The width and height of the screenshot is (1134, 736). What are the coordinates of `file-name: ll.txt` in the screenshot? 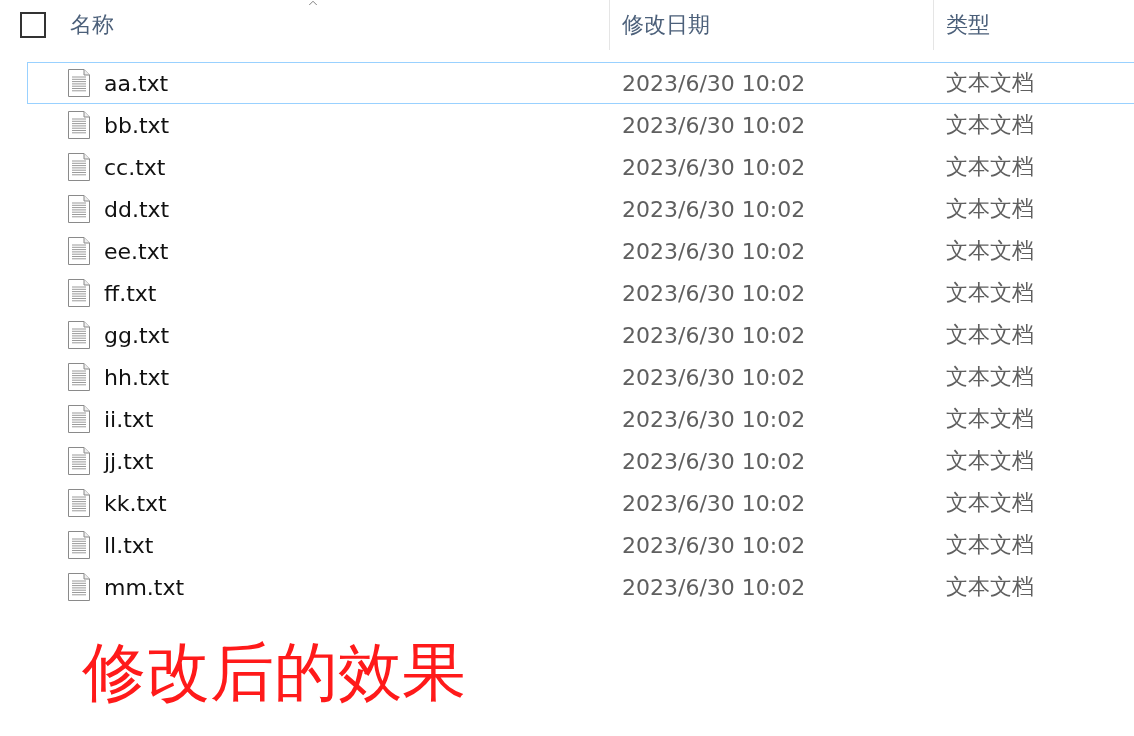 It's located at (129, 545).